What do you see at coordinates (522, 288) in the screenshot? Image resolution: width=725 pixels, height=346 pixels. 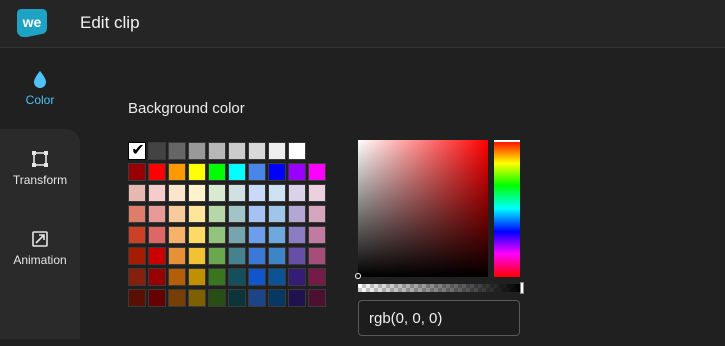 I see `alpha-handle` at bounding box center [522, 288].